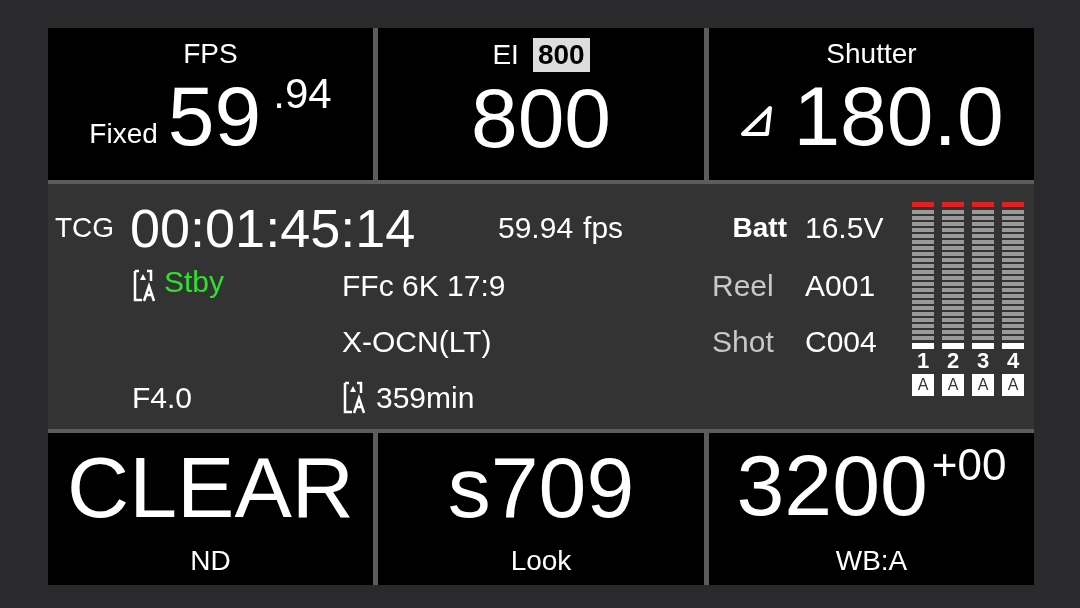 The height and width of the screenshot is (608, 1080). What do you see at coordinates (841, 286) in the screenshot?
I see `reel-value: A001` at bounding box center [841, 286].